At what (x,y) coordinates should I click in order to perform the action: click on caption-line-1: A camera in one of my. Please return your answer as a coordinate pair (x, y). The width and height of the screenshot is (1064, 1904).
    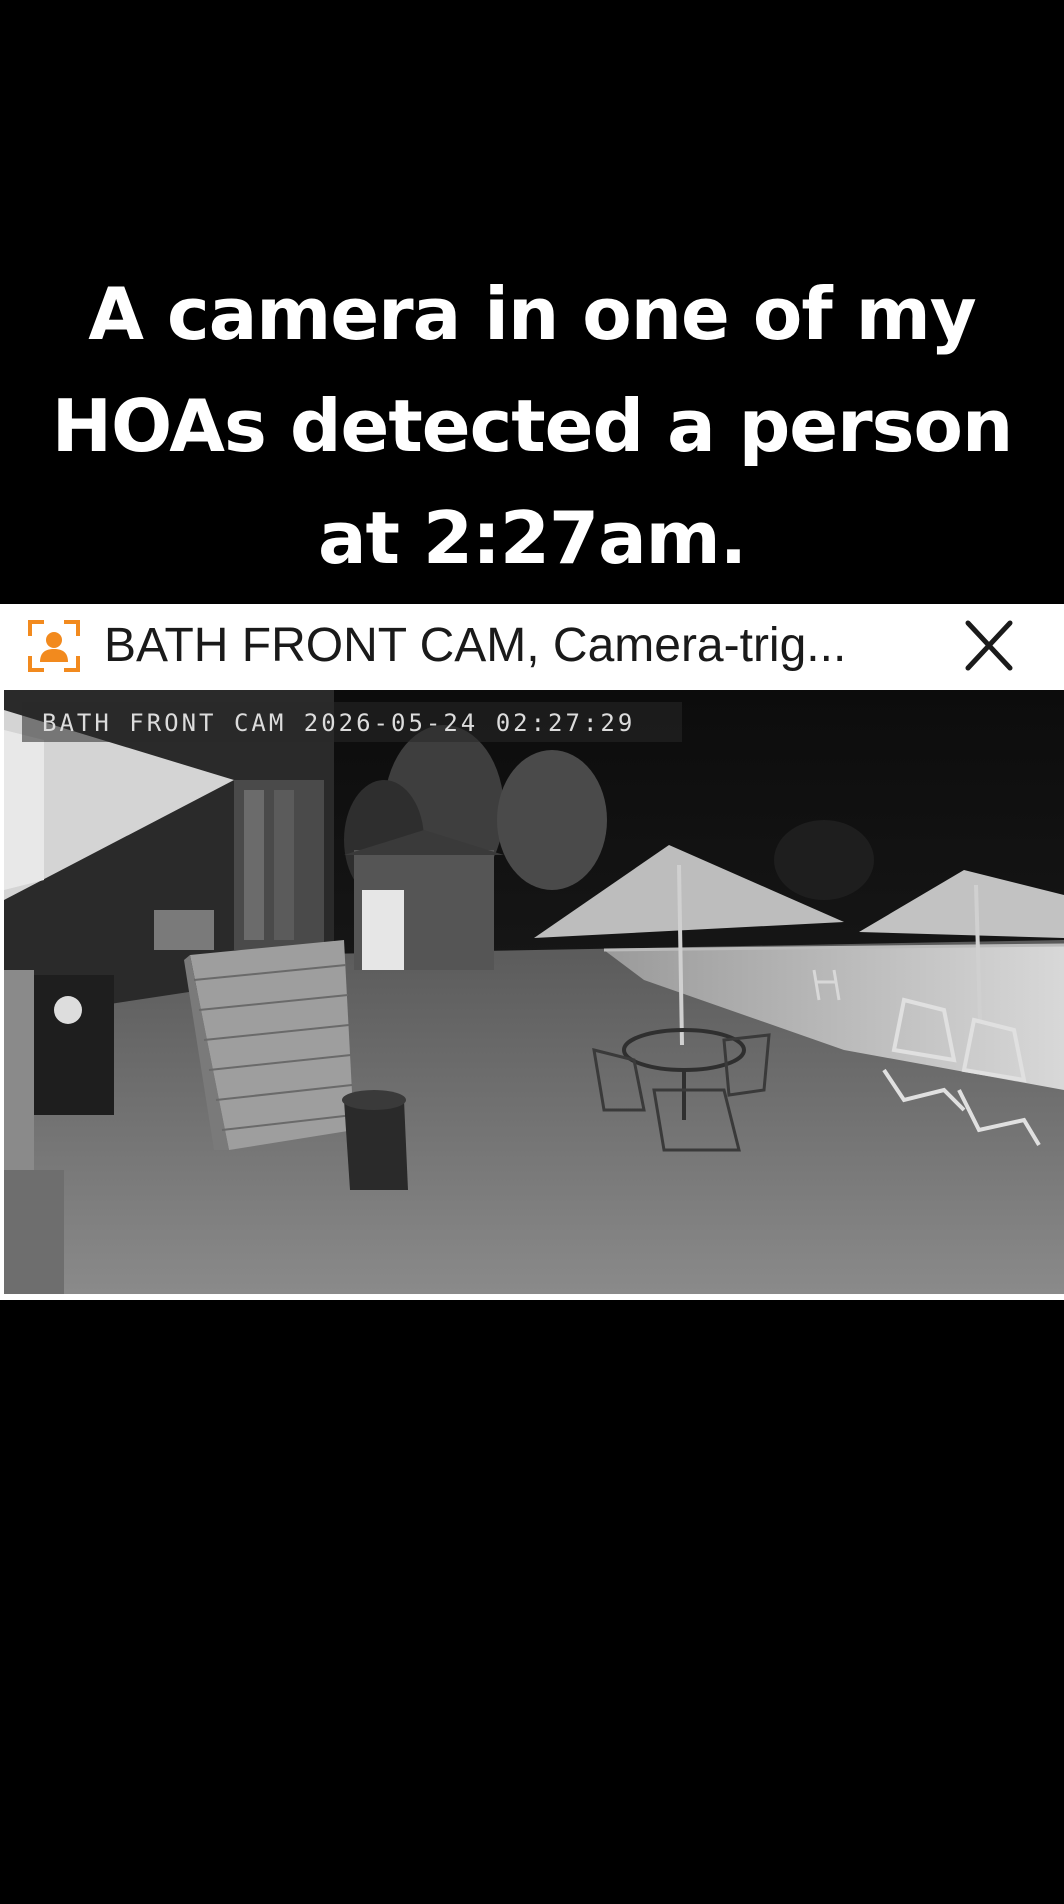
    Looking at the image, I should click on (532, 314).